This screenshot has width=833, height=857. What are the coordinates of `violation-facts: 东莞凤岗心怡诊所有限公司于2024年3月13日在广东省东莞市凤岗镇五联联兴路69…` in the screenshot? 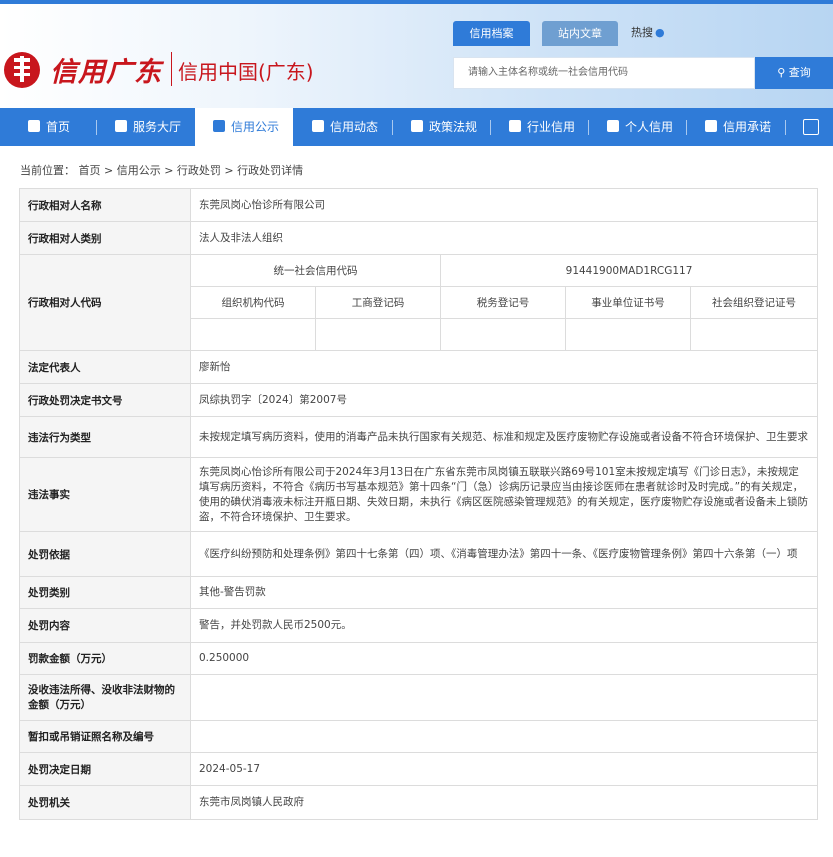 It's located at (504, 494).